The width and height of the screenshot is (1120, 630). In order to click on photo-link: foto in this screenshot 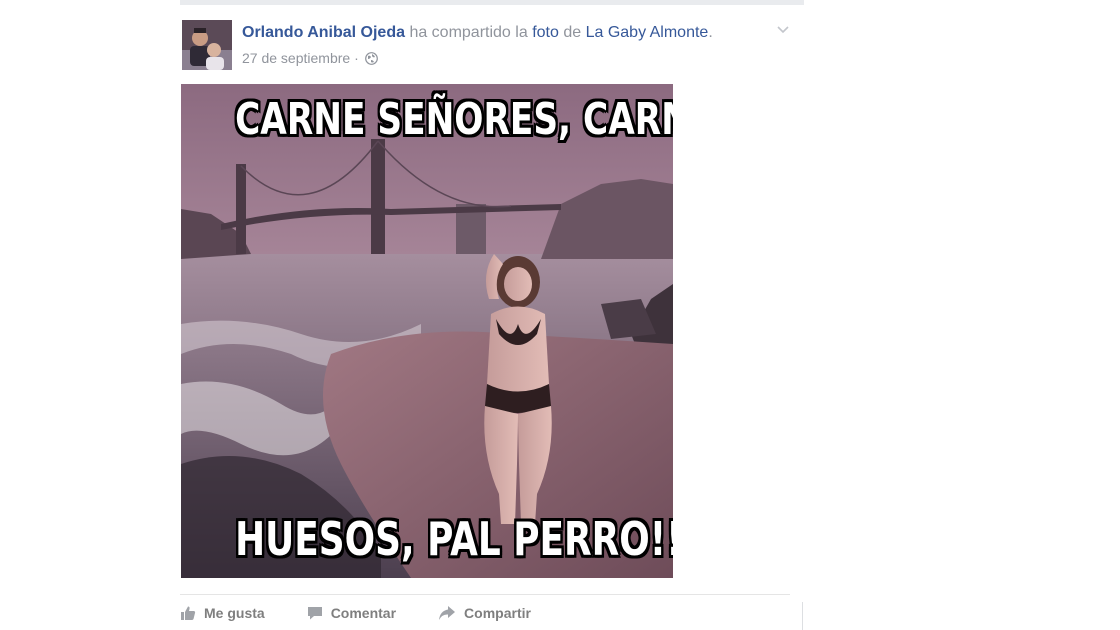, I will do `click(545, 32)`.